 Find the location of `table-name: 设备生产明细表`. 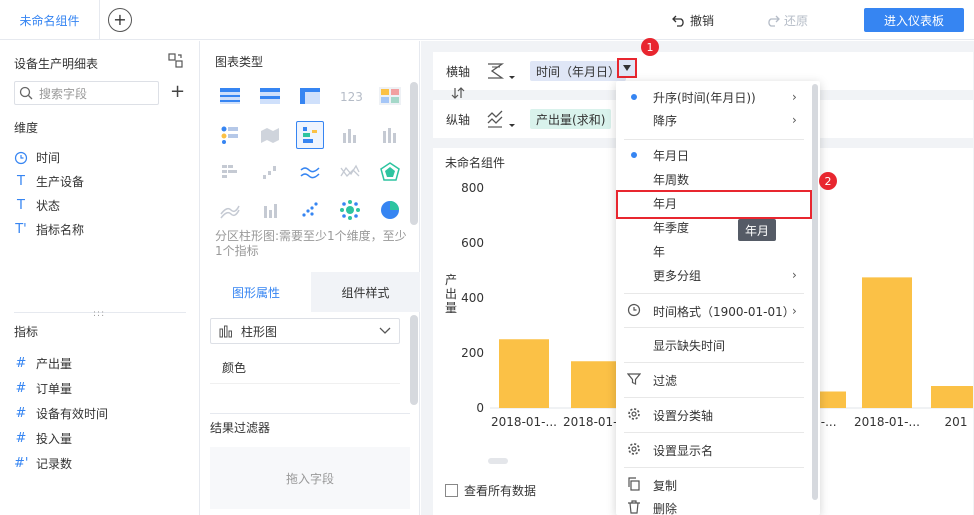

table-name: 设备生产明细表 is located at coordinates (56, 64).